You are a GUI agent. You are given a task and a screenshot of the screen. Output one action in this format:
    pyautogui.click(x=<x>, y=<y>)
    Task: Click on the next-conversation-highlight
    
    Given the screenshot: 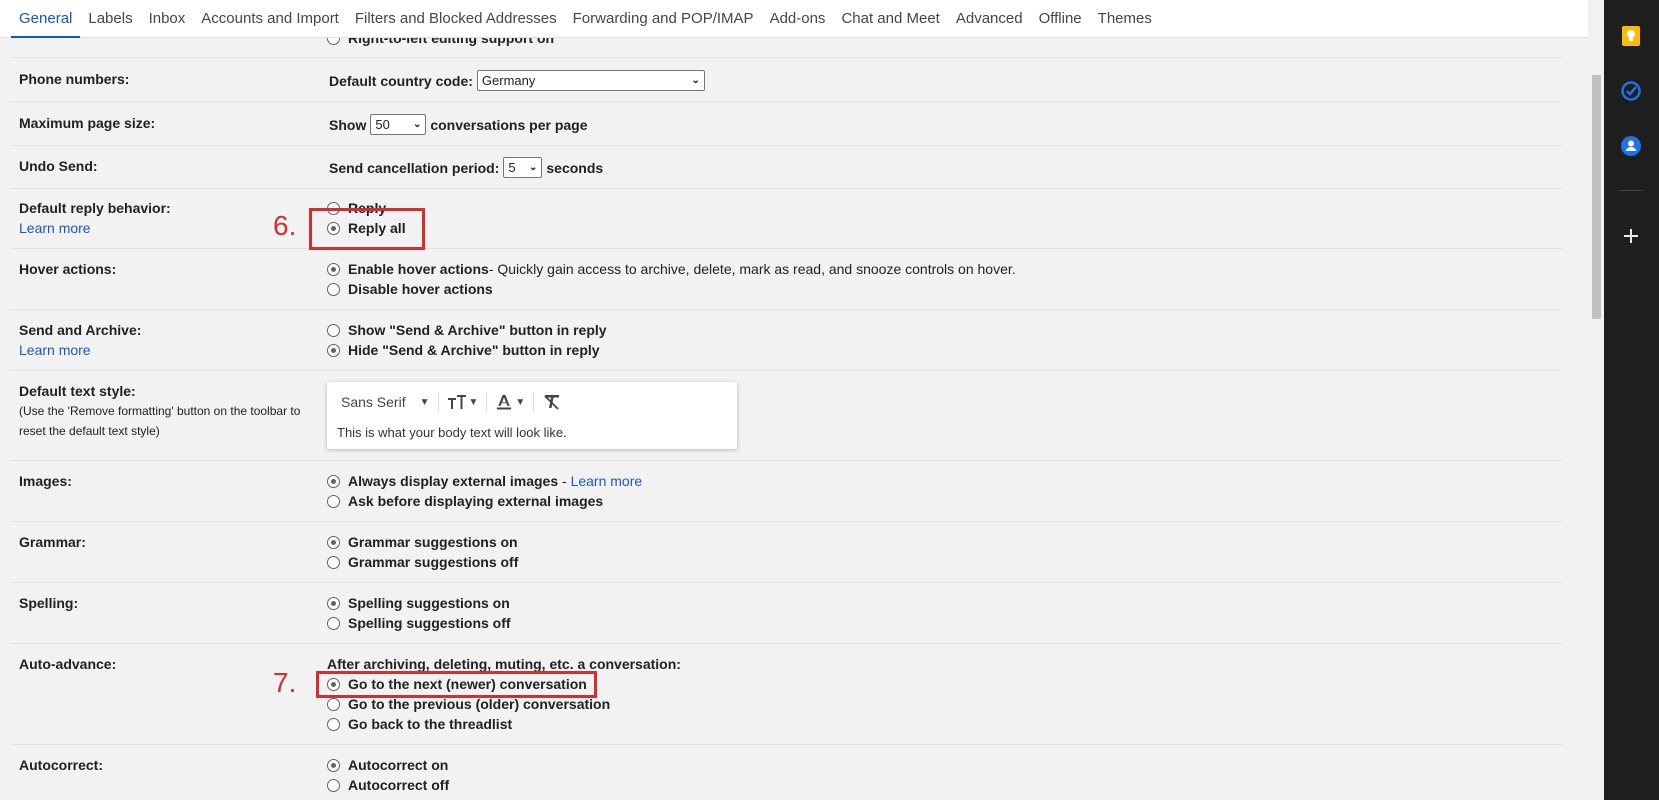 What is the action you would take?
    pyautogui.click(x=456, y=684)
    